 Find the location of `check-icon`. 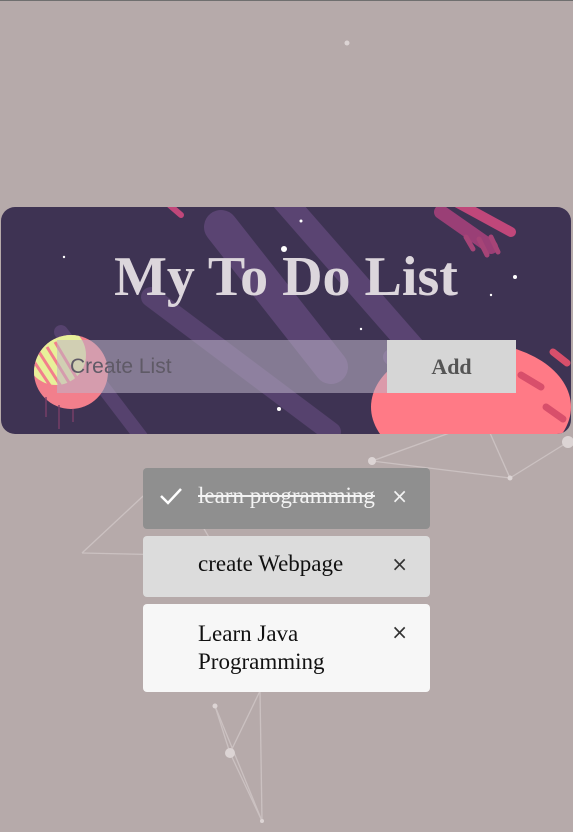

check-icon is located at coordinates (171, 496).